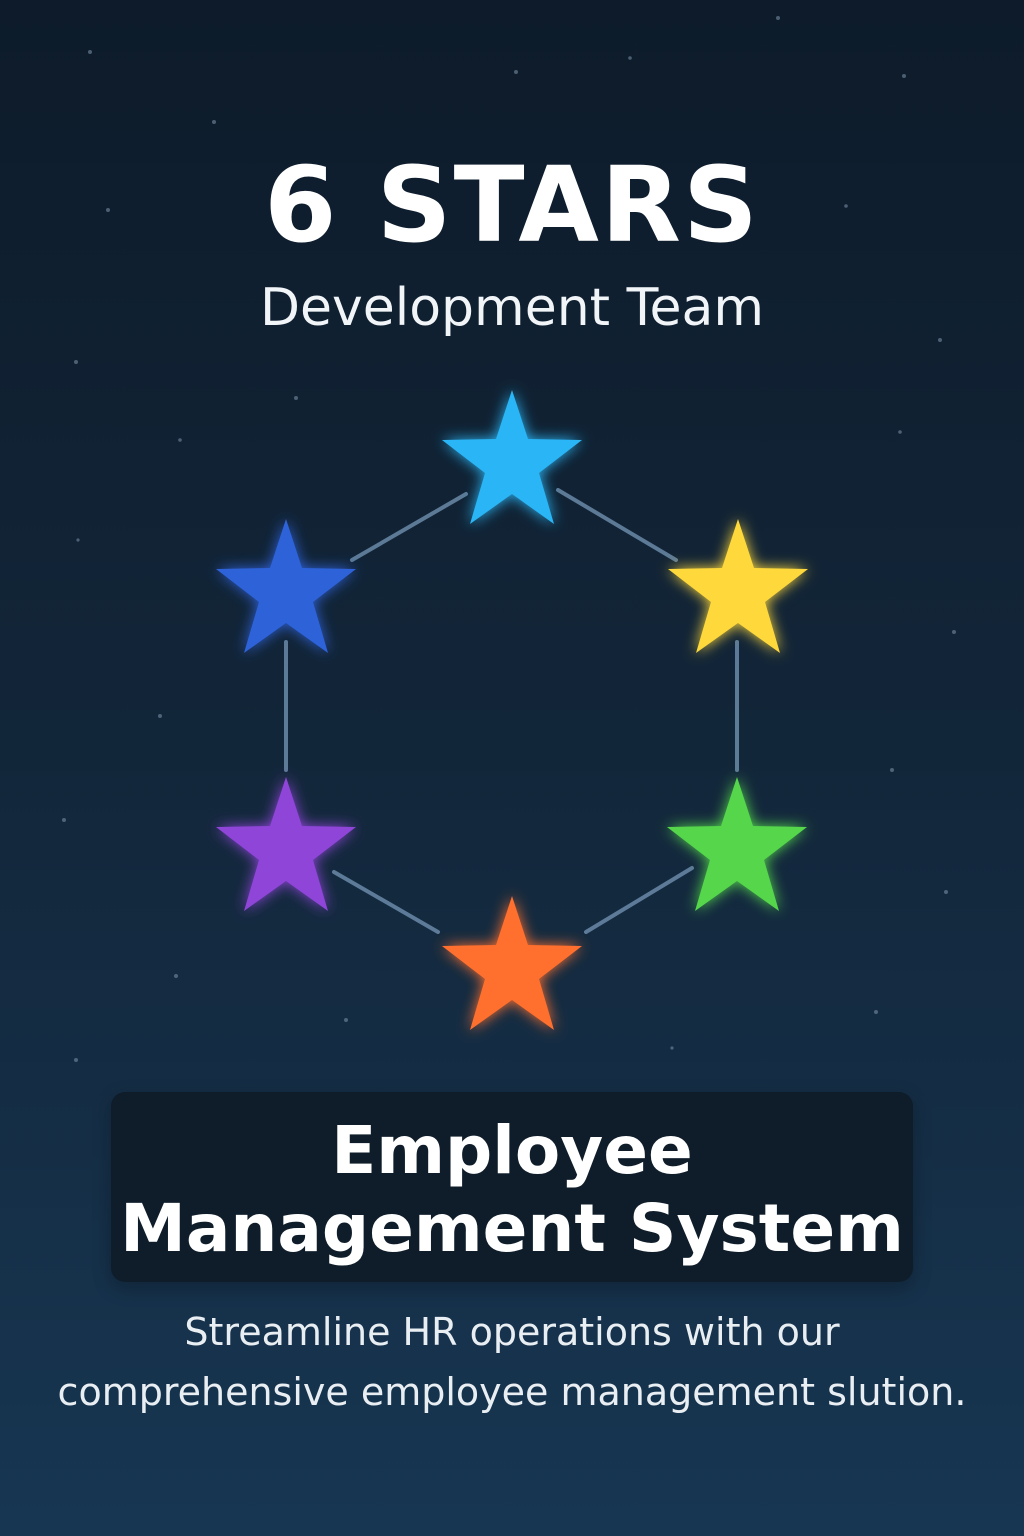 The width and height of the screenshot is (1024, 1536). I want to click on product-title: Employee Management System, so click(512, 1190).